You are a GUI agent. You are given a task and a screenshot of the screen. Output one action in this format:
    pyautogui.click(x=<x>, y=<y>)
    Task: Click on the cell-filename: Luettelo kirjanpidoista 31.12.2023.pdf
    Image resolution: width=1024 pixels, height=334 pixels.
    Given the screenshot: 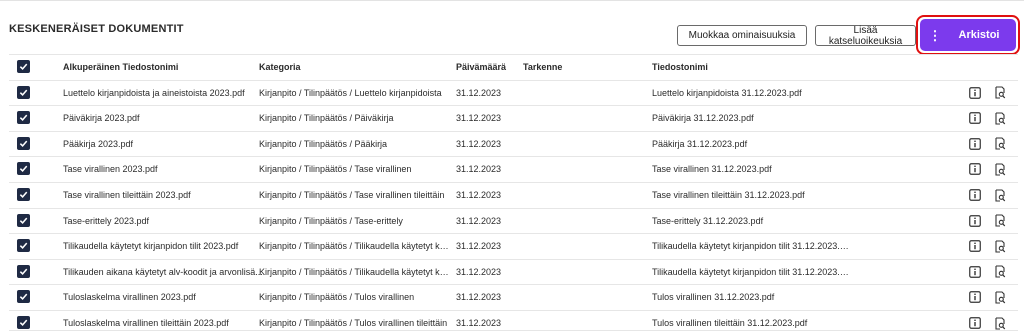 What is the action you would take?
    pyautogui.click(x=727, y=92)
    